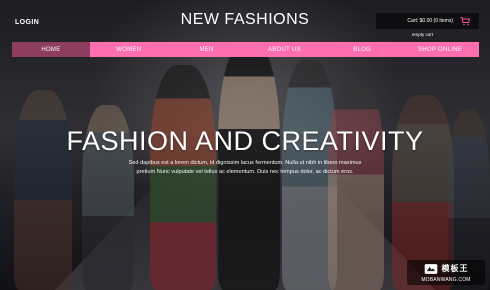 The image size is (490, 290). I want to click on nav-item-label: SHOP ONLINE, so click(440, 49).